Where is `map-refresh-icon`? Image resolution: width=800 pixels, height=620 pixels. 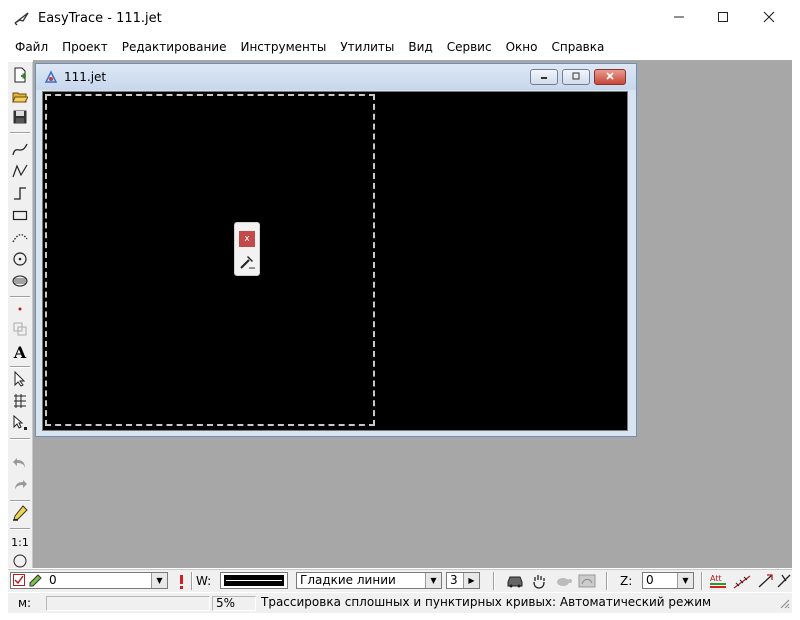 map-refresh-icon is located at coordinates (587, 581).